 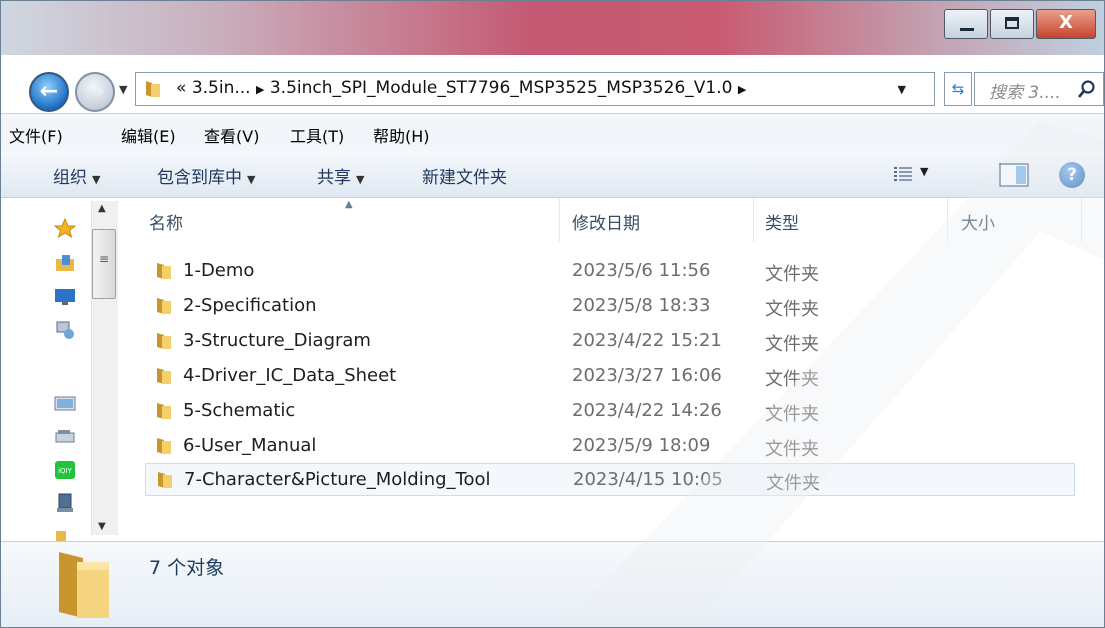 I want to click on details-pane: 7 个对象, so click(x=552, y=584).